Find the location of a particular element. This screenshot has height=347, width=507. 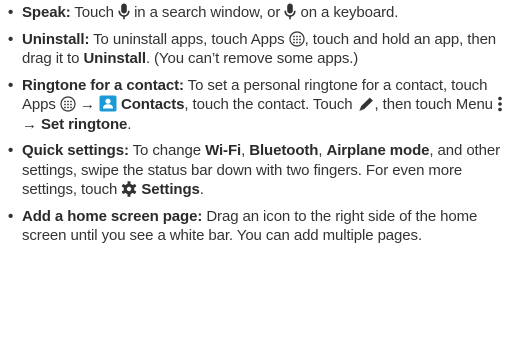

gear-icon is located at coordinates (129, 189).